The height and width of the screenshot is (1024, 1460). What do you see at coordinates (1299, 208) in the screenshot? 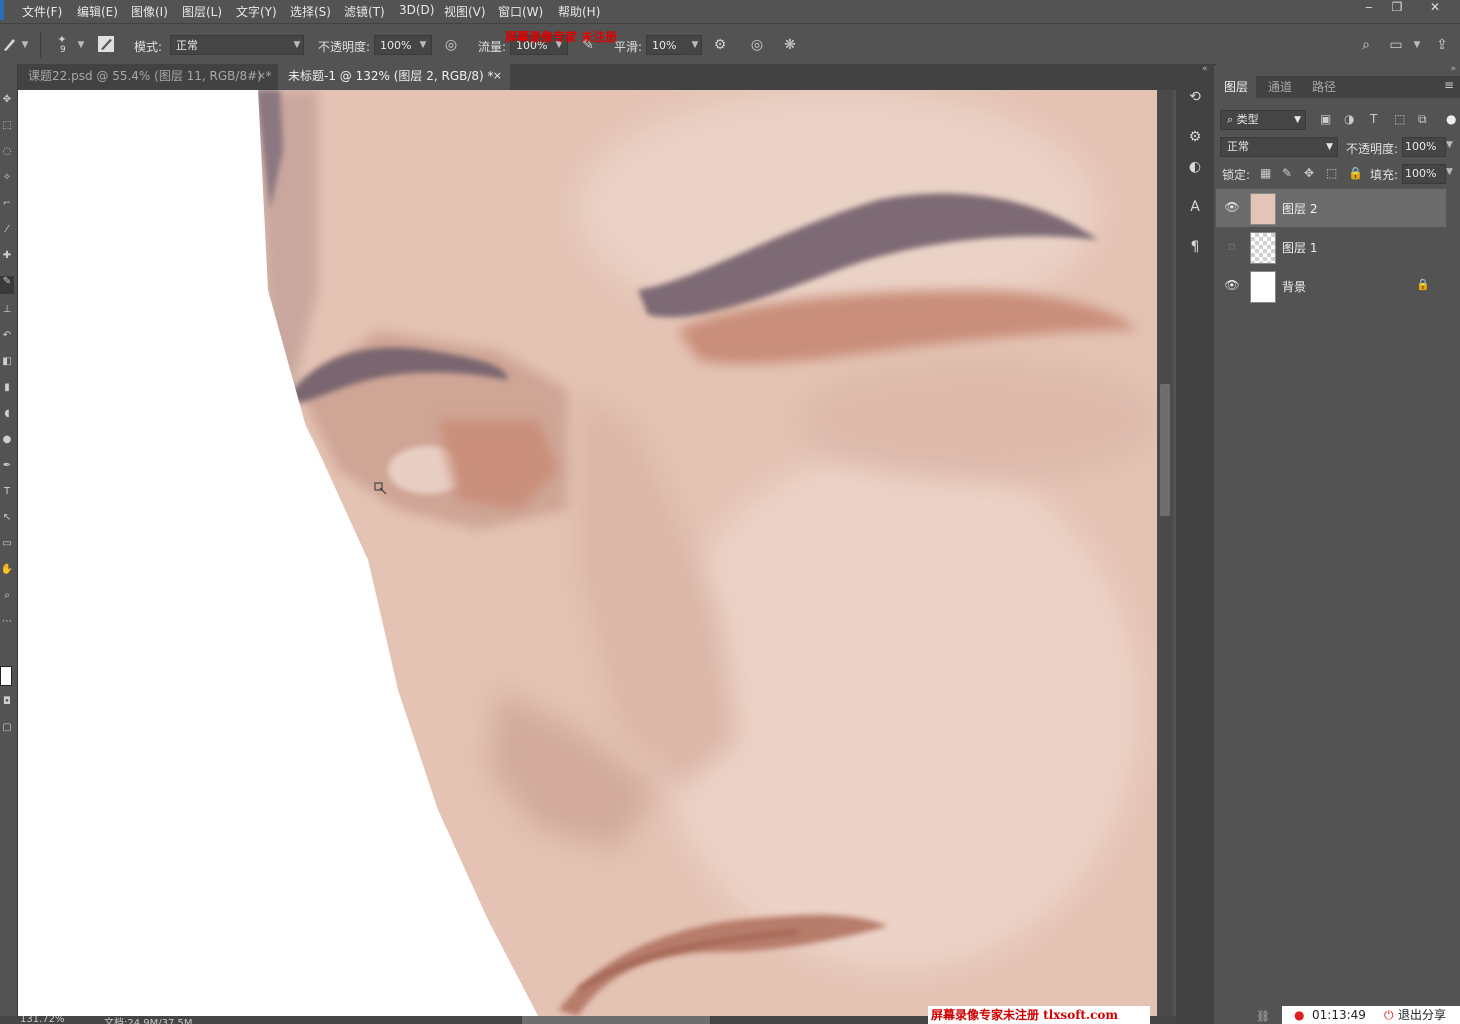
I see `layer-name: 图层 2` at bounding box center [1299, 208].